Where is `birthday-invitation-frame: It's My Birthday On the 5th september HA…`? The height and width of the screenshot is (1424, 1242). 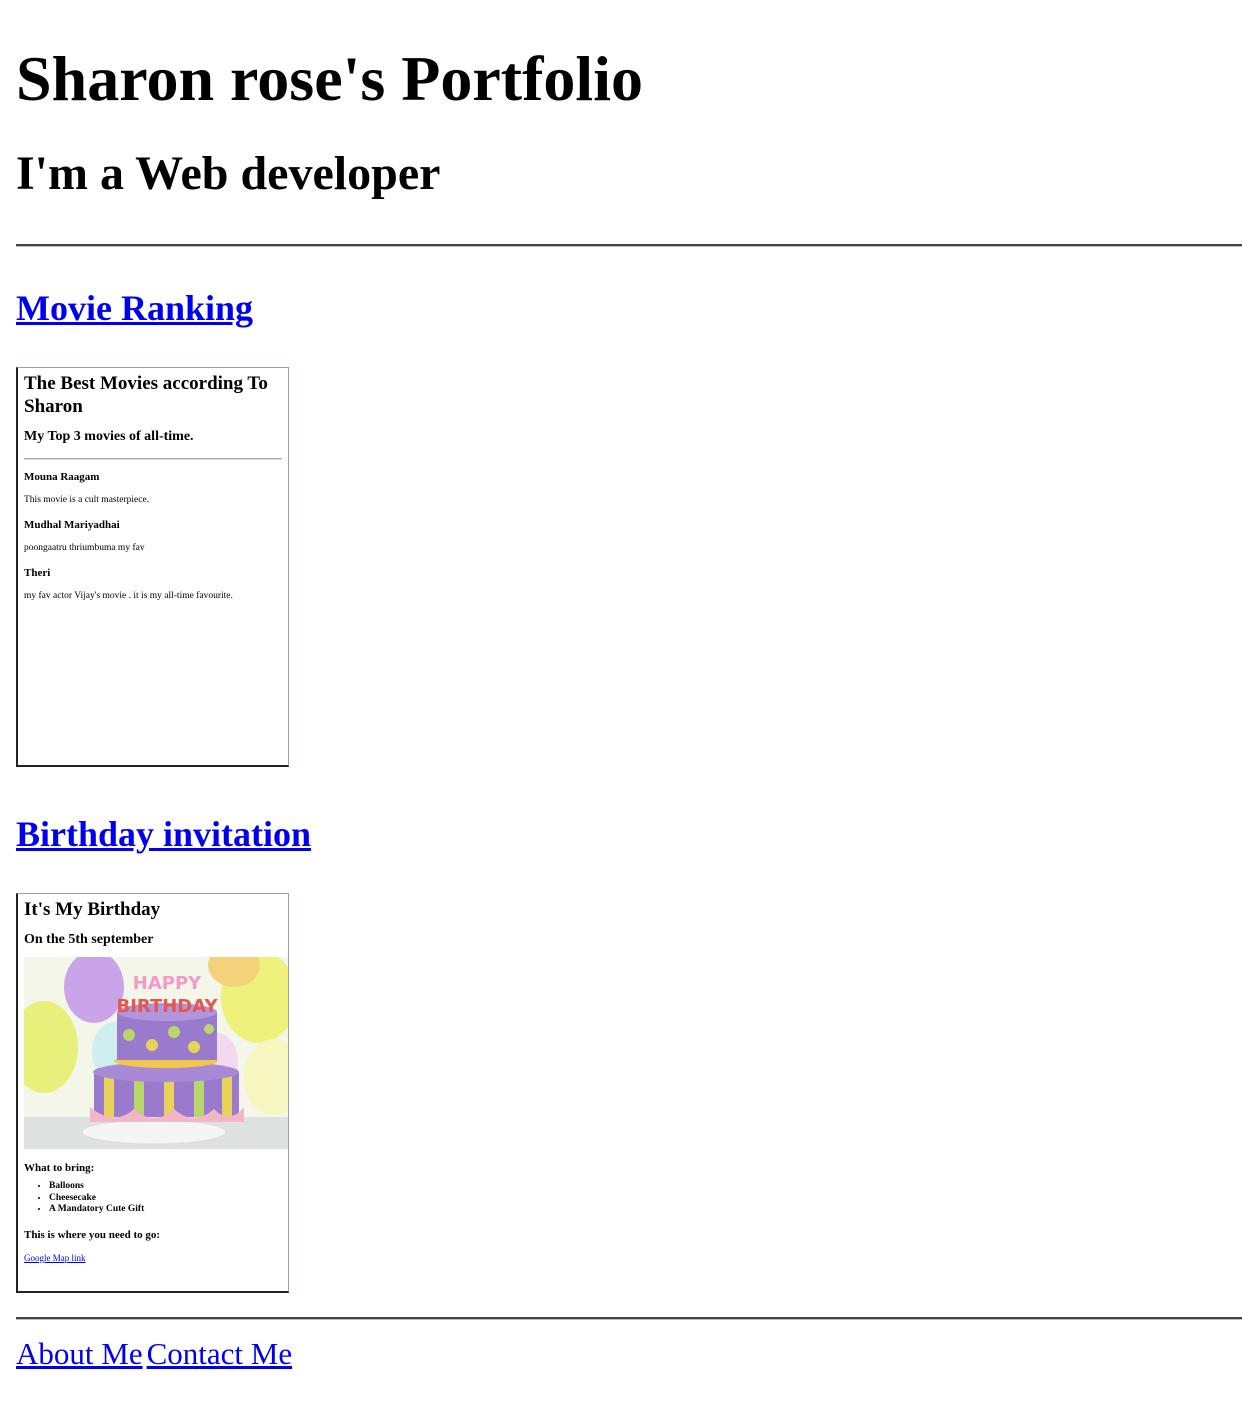 birthday-invitation-frame: It's My Birthday On the 5th september HA… is located at coordinates (152, 1093).